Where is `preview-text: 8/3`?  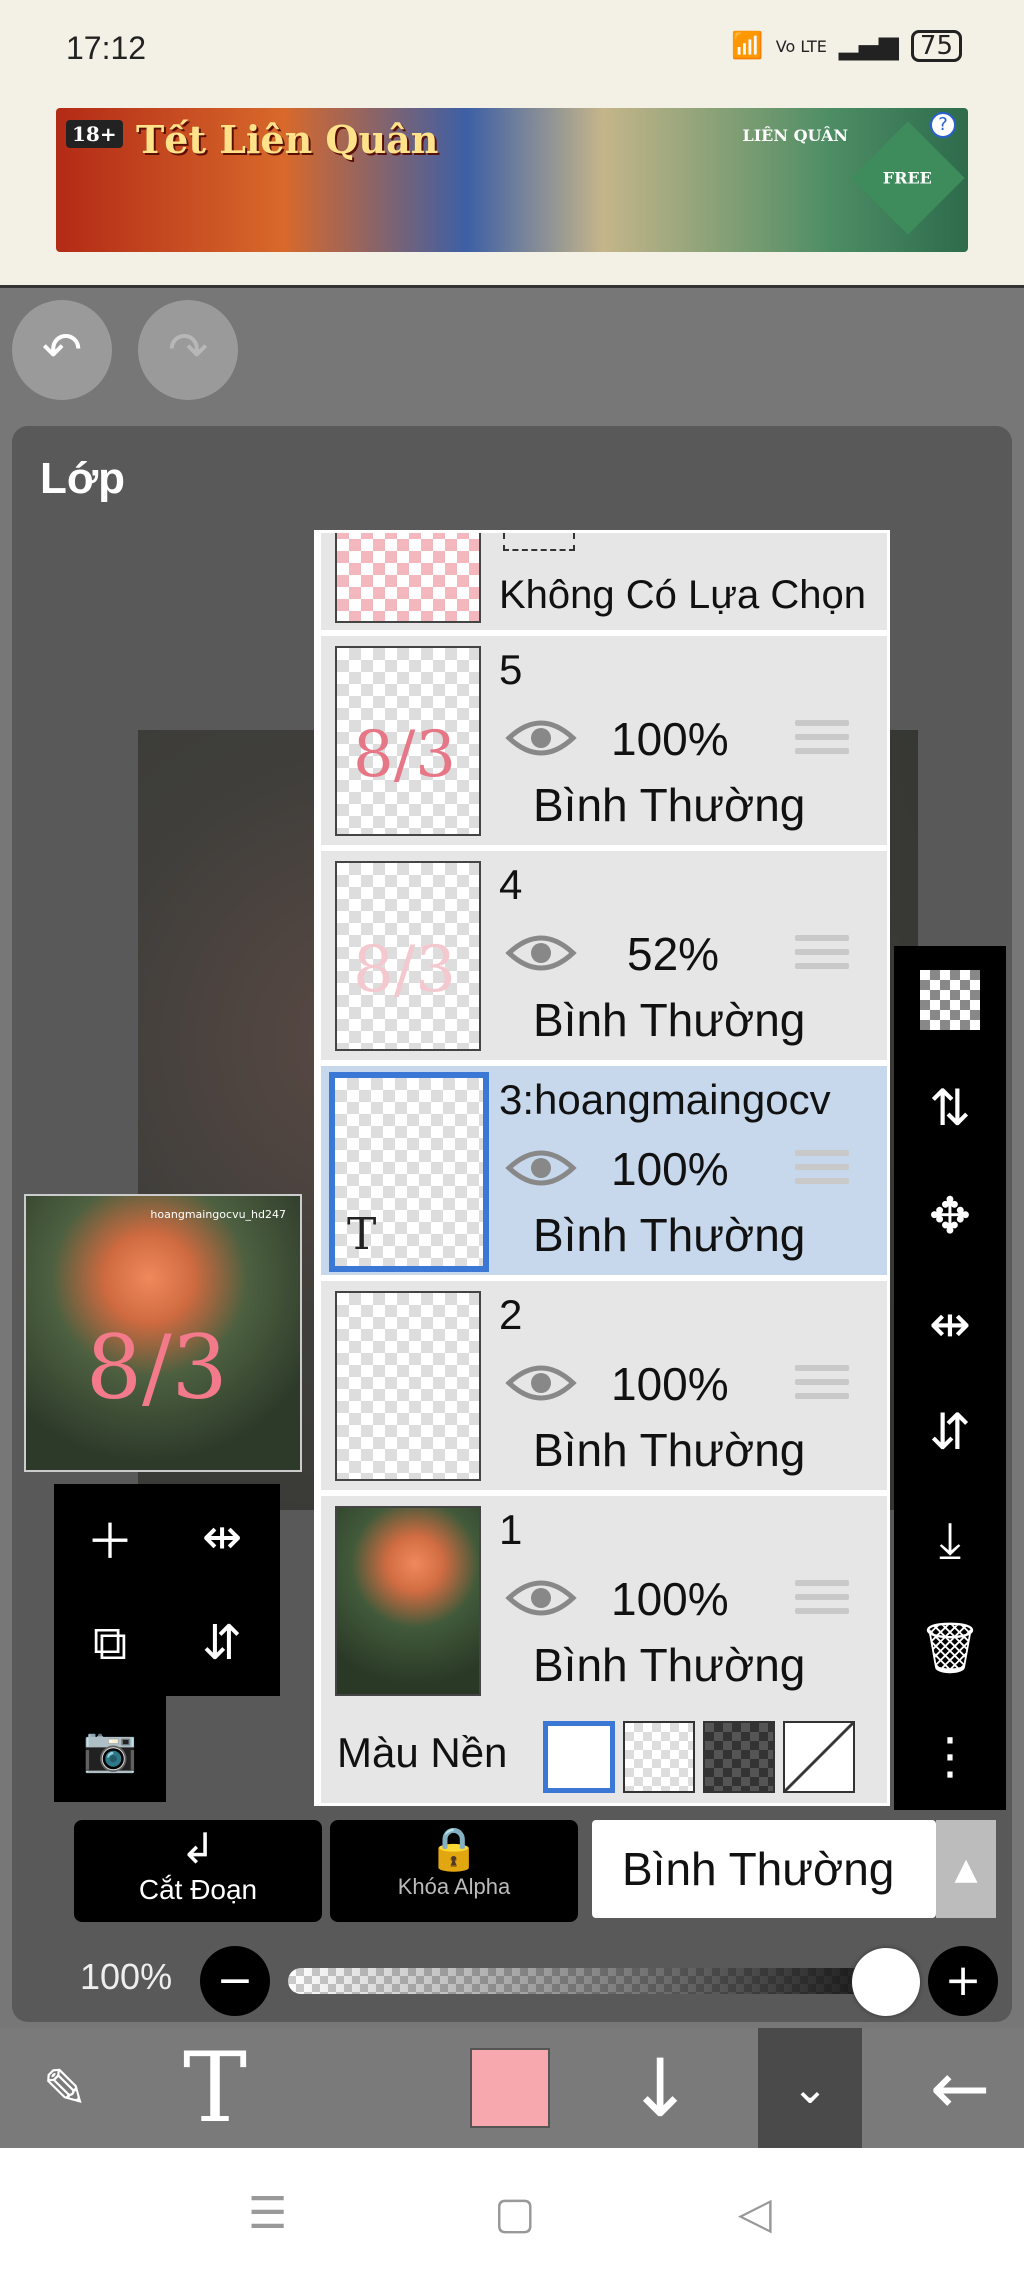 preview-text: 8/3 is located at coordinates (157, 1367).